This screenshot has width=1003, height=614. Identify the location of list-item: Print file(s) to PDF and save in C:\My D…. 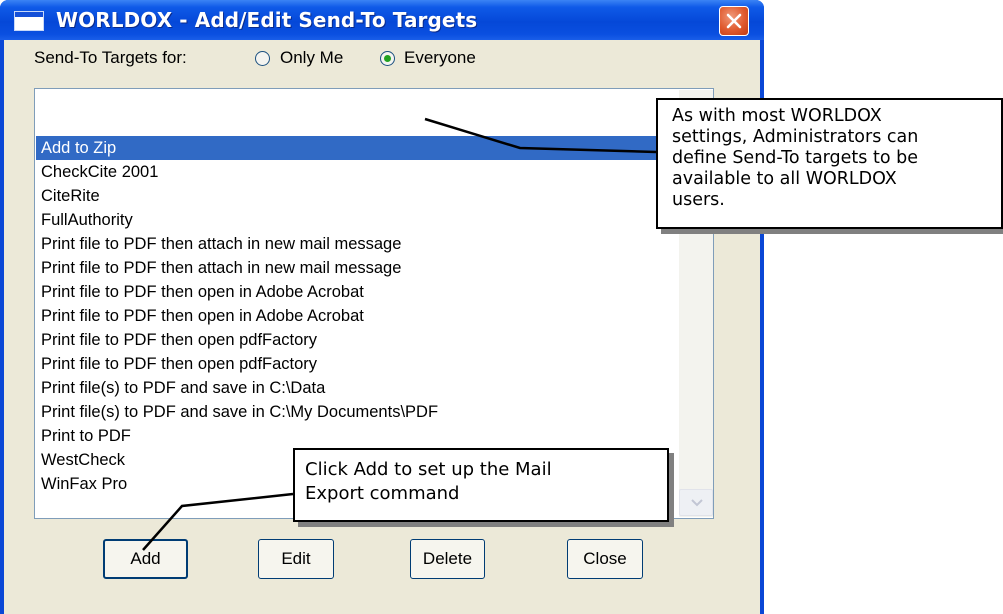
(356, 412).